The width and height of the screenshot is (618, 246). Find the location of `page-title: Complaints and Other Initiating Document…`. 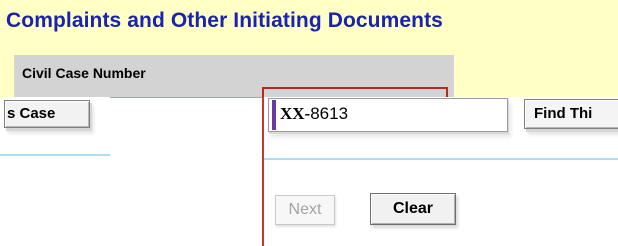

page-title: Complaints and Other Initiating Document… is located at coordinates (224, 20).